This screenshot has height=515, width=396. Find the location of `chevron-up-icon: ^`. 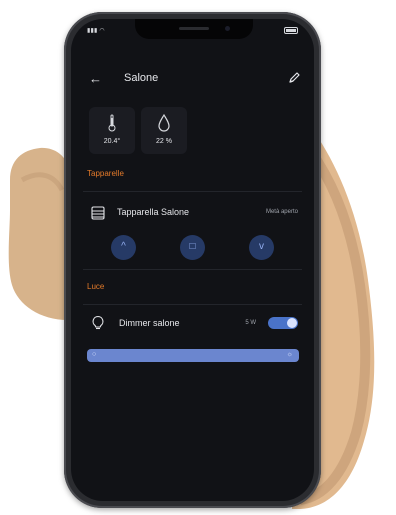

chevron-up-icon: ^ is located at coordinates (123, 246).